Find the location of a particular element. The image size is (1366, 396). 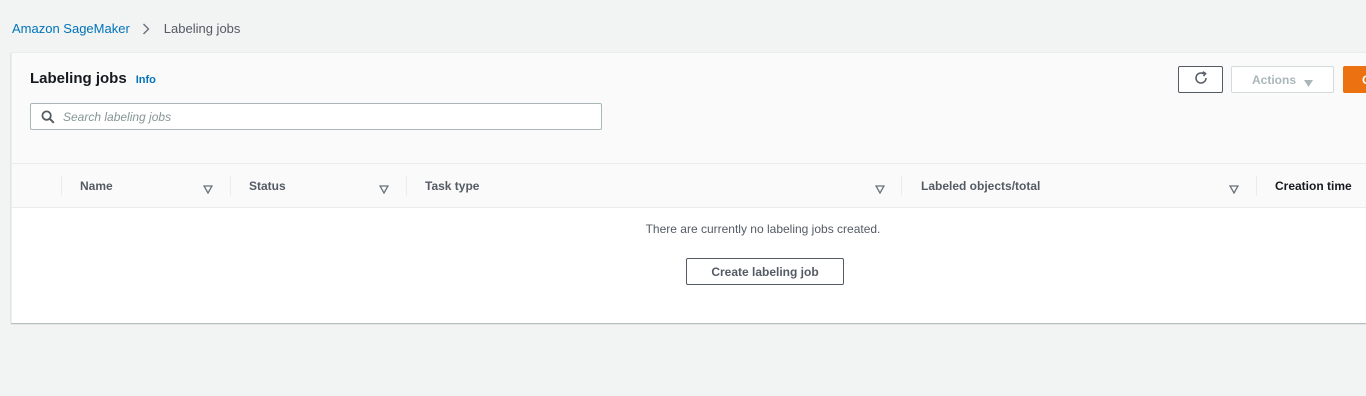

refresh-button is located at coordinates (1200, 79).